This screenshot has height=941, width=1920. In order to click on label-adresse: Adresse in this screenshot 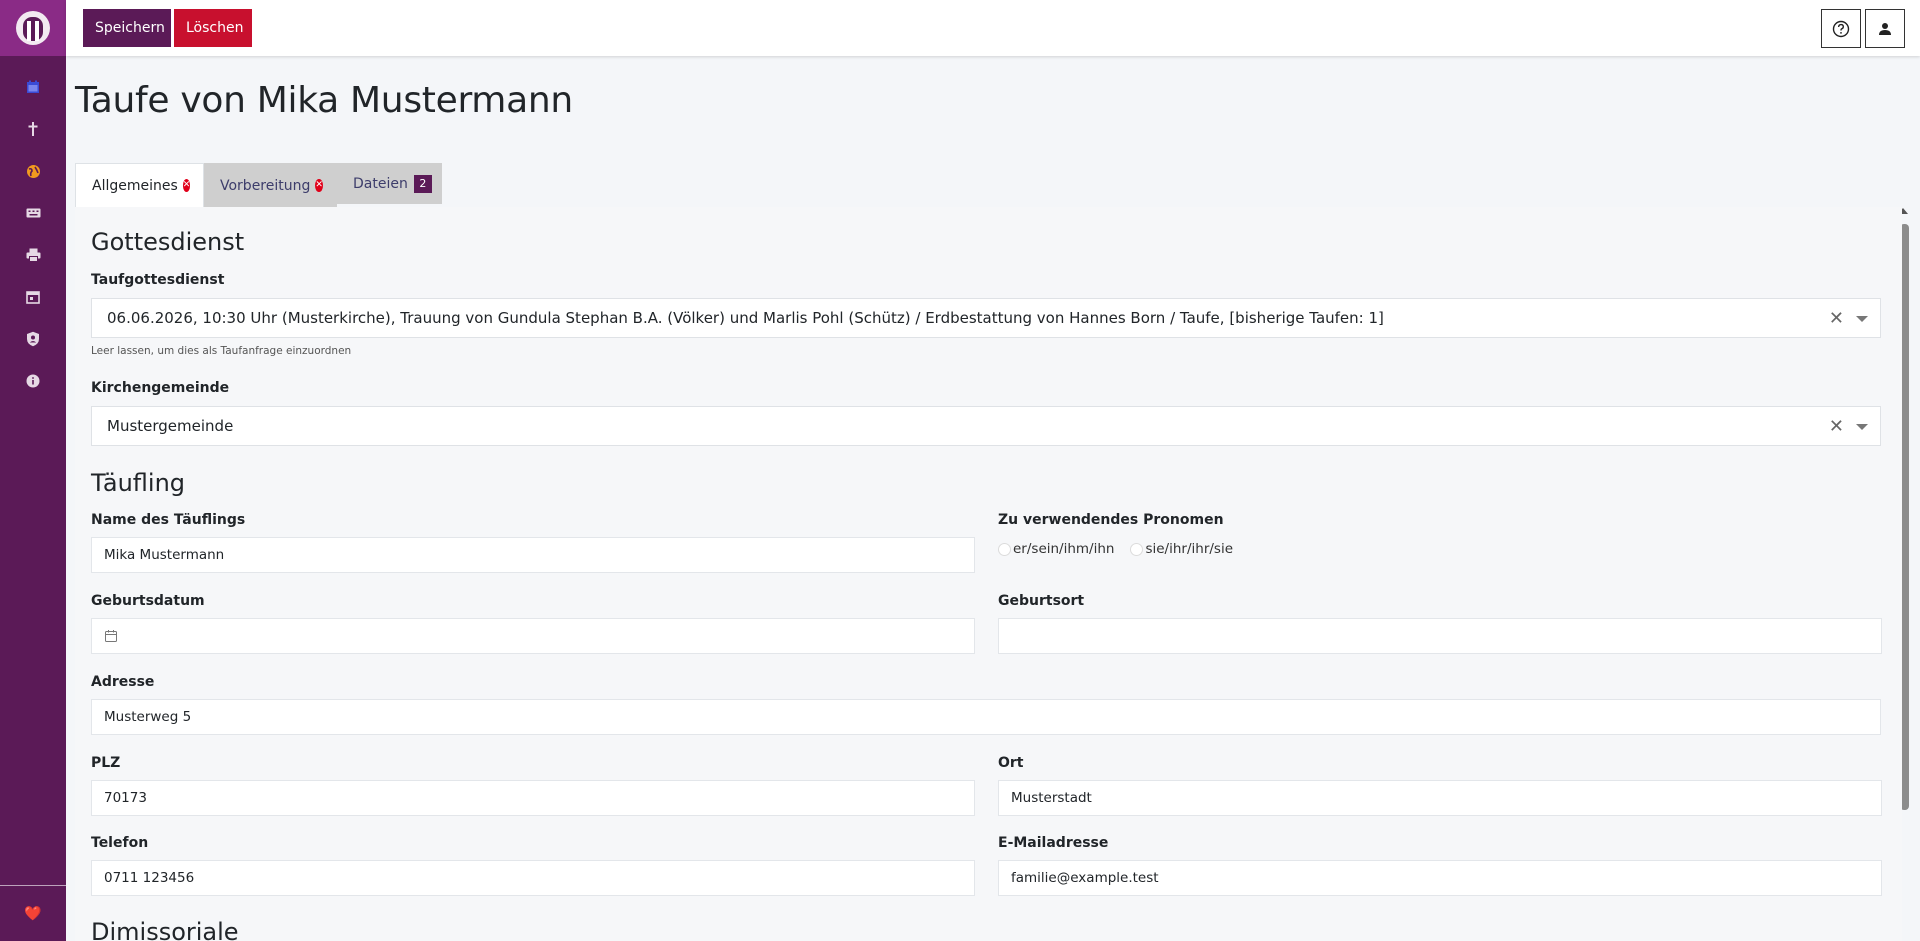, I will do `click(123, 682)`.